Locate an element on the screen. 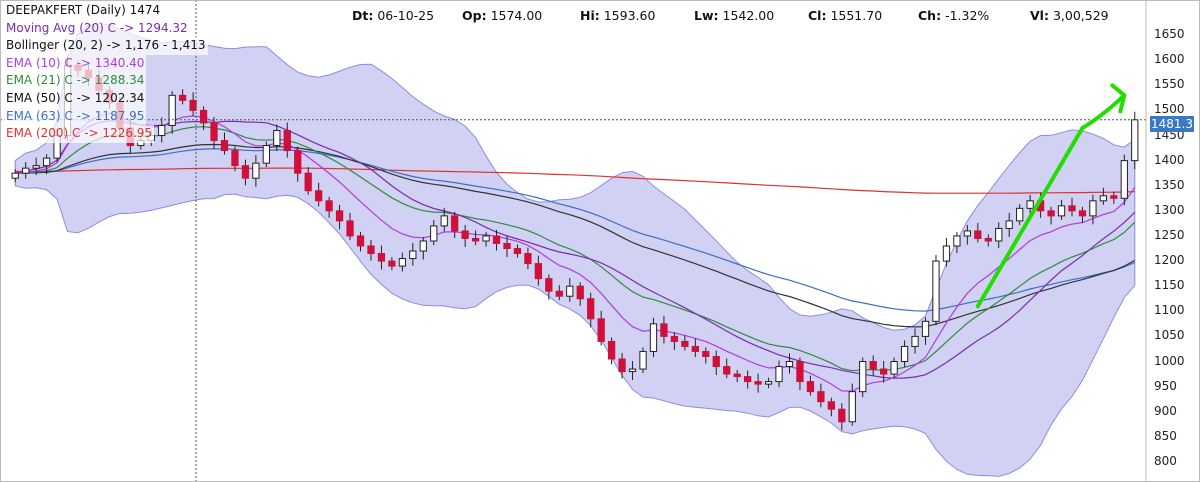 Image resolution: width=1200 pixels, height=482 pixels. legend-ema50: EMA (50) C -> 1202.34 is located at coordinates (75, 98).